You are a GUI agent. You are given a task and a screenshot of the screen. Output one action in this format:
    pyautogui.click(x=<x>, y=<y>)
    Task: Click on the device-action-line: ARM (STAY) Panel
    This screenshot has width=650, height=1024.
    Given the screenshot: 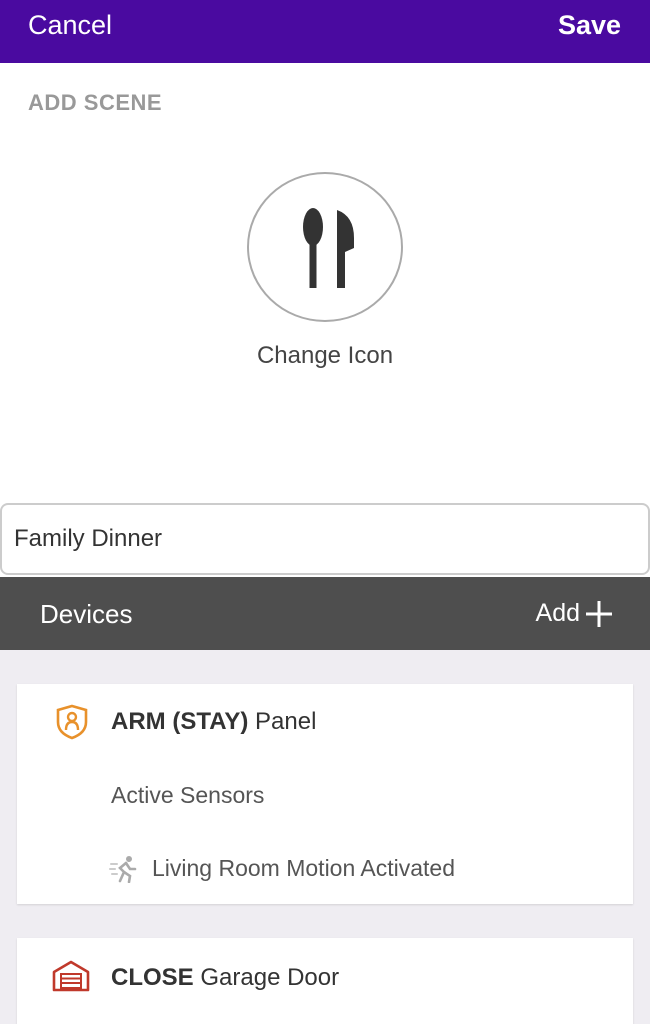 What is the action you would take?
    pyautogui.click(x=213, y=722)
    